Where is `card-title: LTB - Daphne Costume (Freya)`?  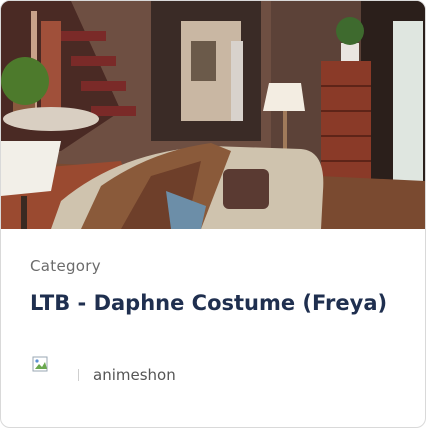
card-title: LTB - Daphne Costume (Freya) is located at coordinates (208, 303).